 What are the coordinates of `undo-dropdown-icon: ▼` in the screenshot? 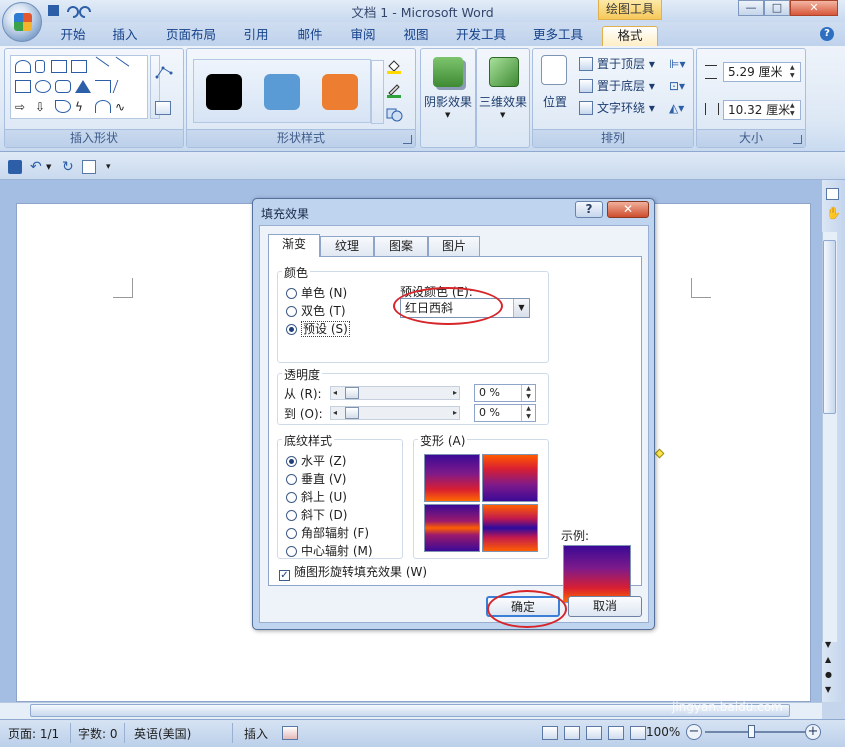 It's located at (53, 167).